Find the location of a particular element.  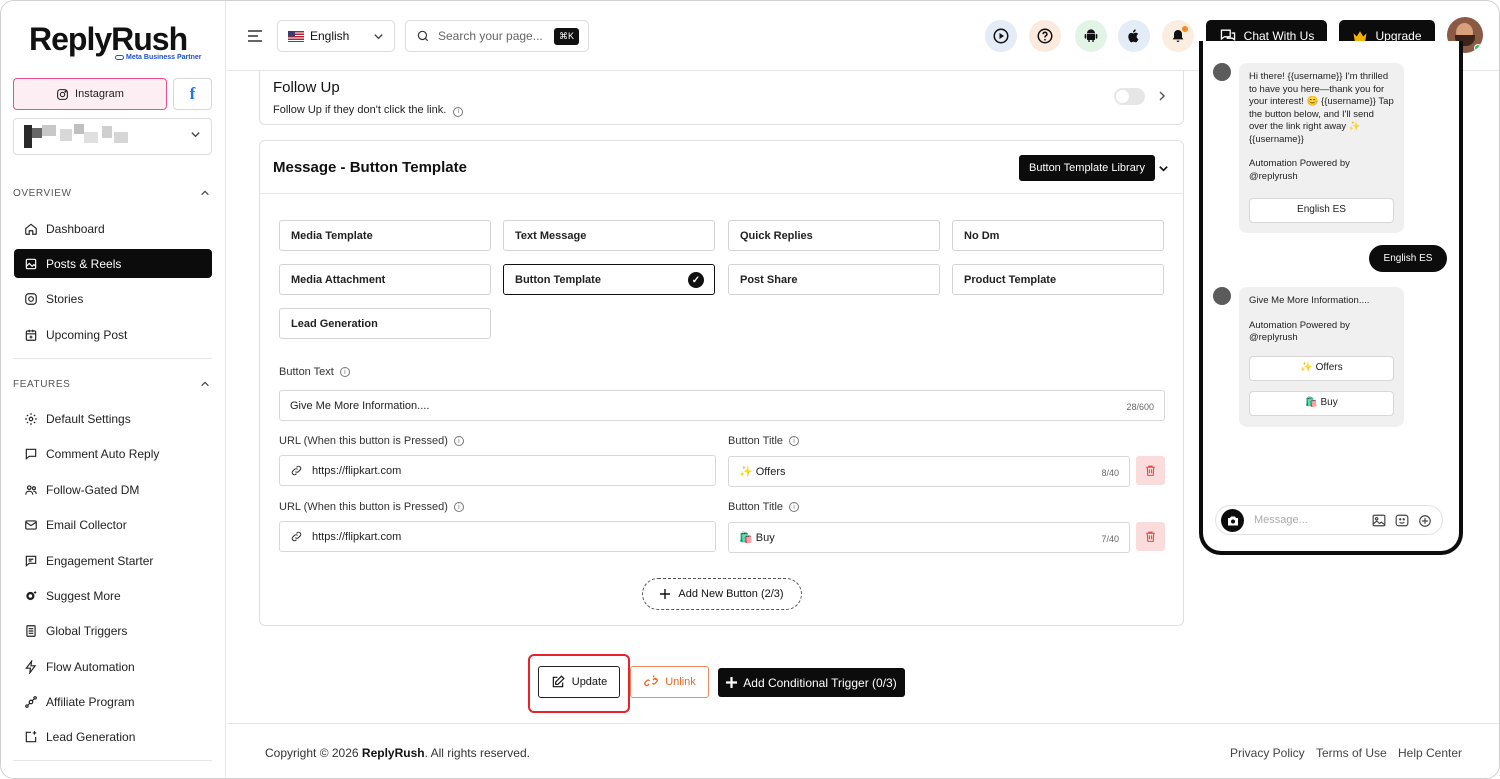

chevron-down-icon is located at coordinates (1163, 168).